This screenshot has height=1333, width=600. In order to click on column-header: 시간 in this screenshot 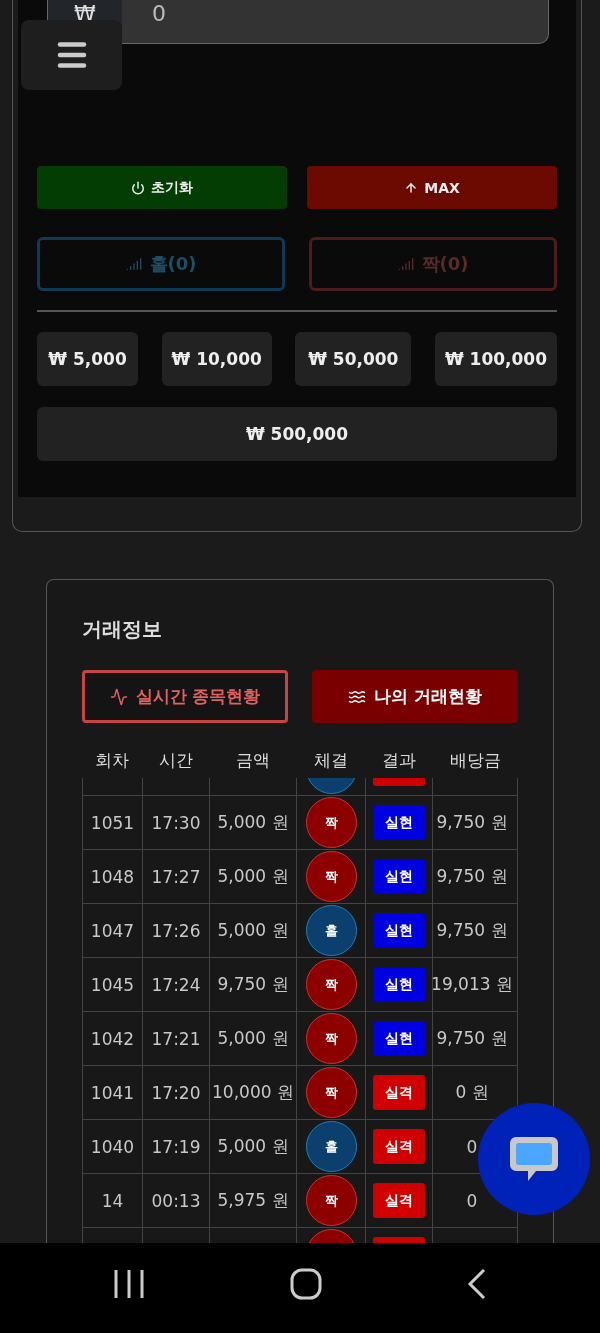, I will do `click(175, 760)`.